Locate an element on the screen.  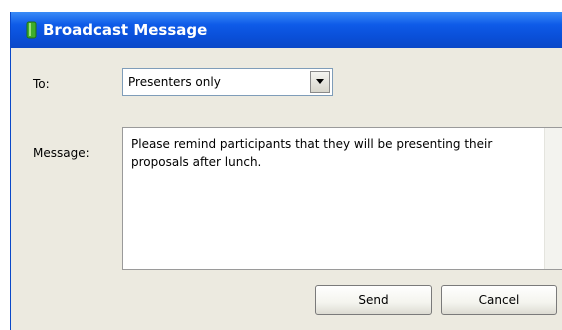
message-label: Message: is located at coordinates (61, 153).